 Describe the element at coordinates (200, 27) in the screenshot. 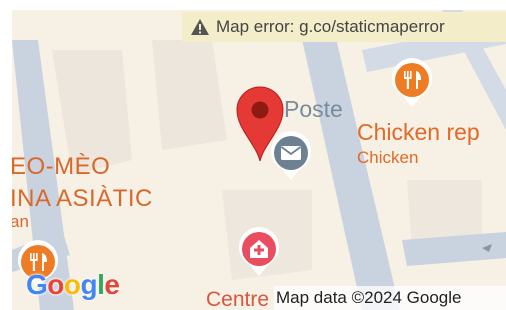

I see `warning-icon` at that location.